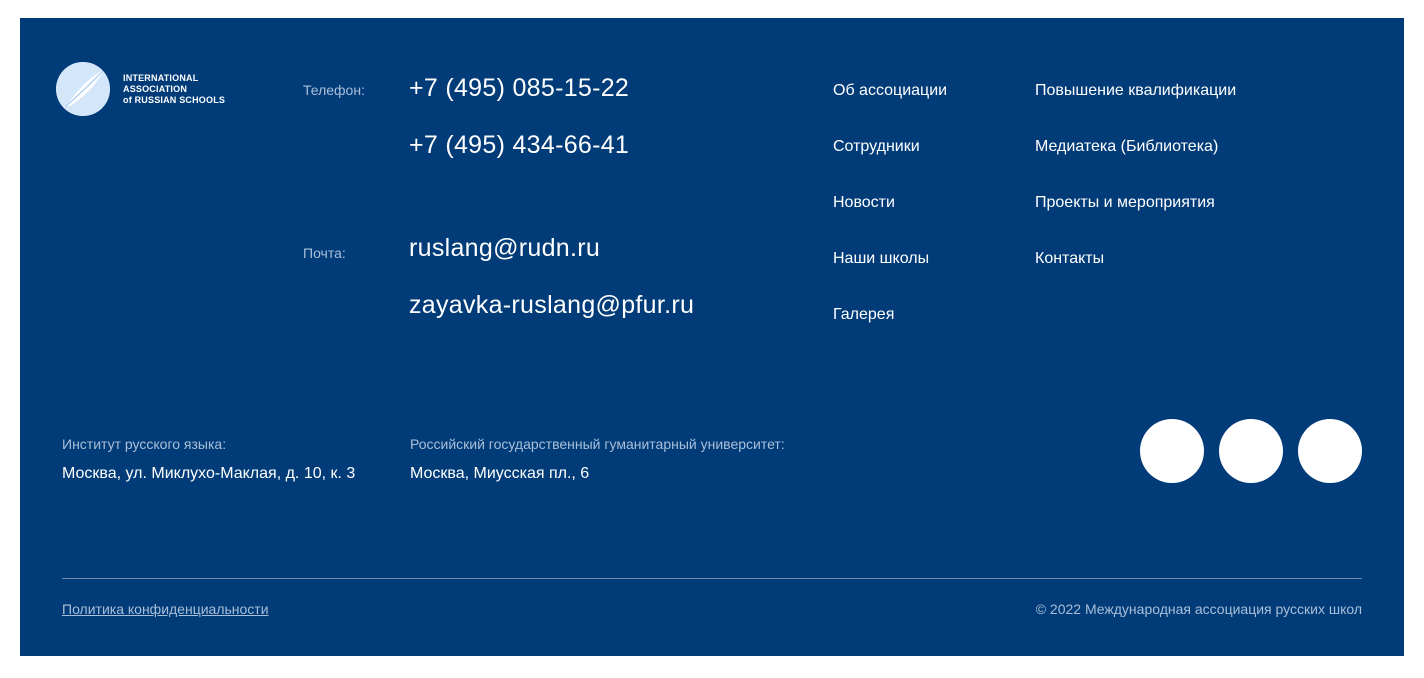  Describe the element at coordinates (864, 203) in the screenshot. I see `nav-news: Новости` at that location.